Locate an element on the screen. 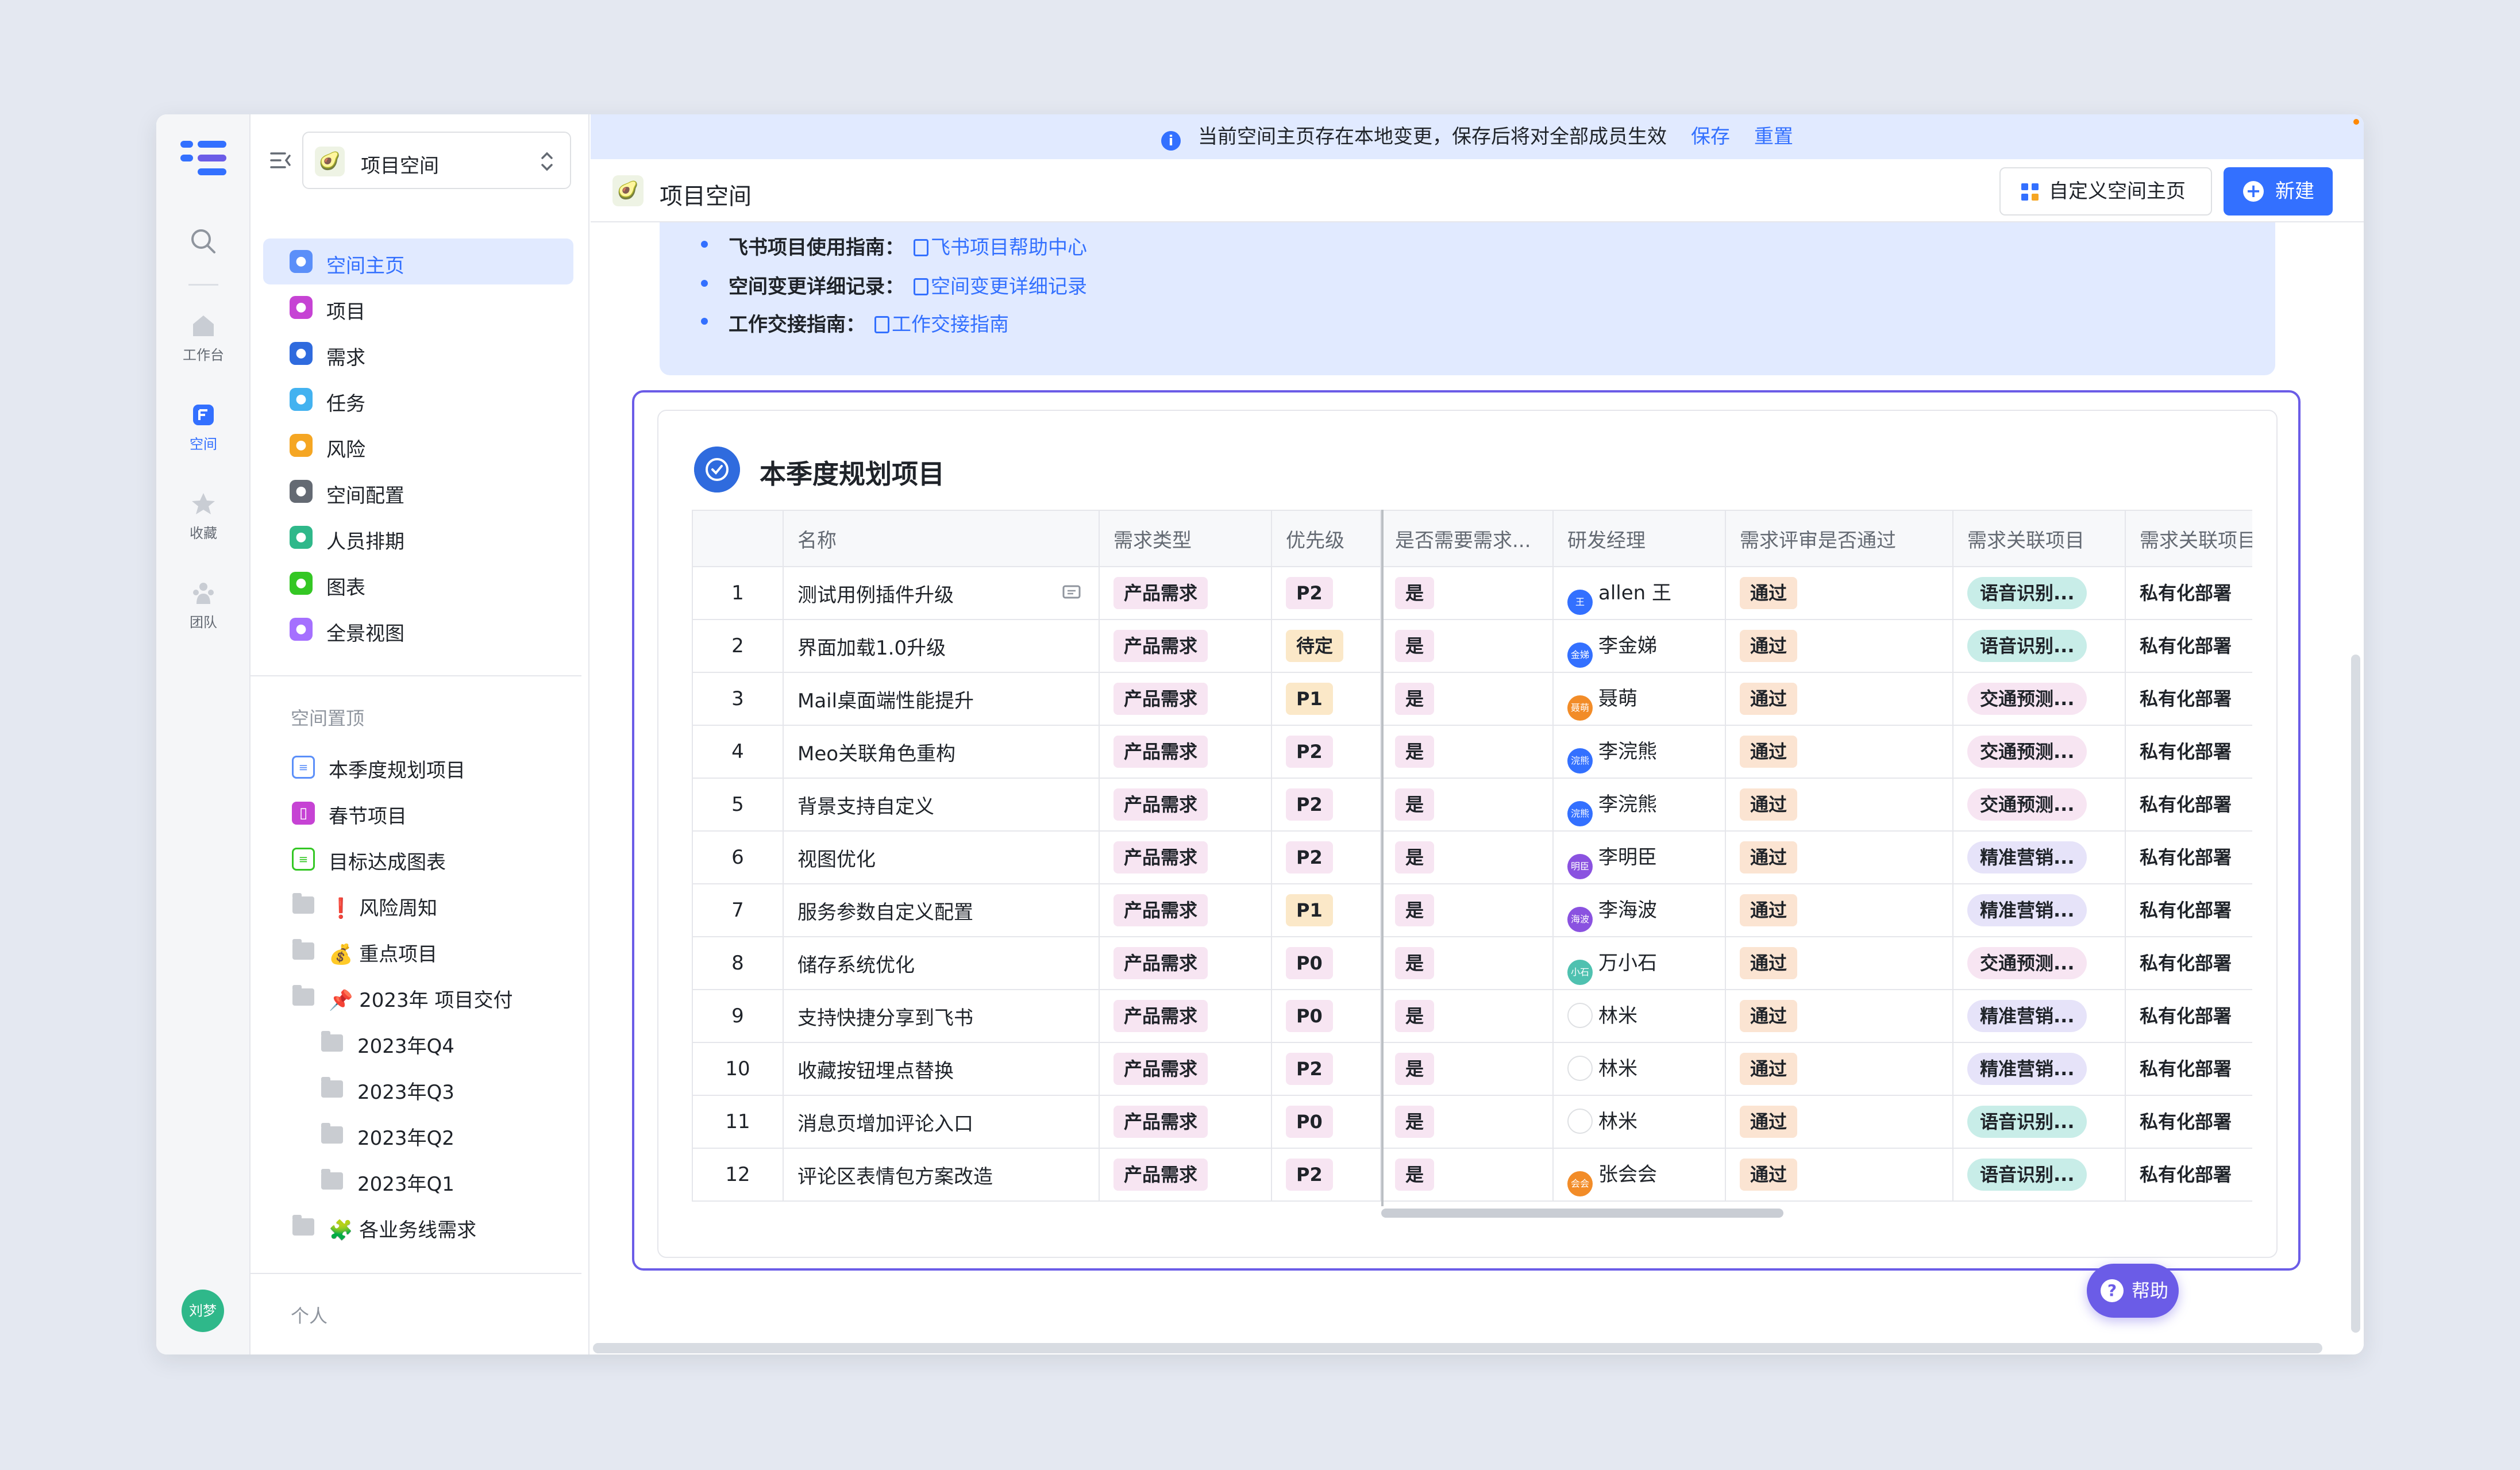 The image size is (2520, 1470). table-row: 8 储存系统优化 产品需求 P0 是 小石 万小石 通过 交通预测... 私有化部署 is located at coordinates (1472, 963).